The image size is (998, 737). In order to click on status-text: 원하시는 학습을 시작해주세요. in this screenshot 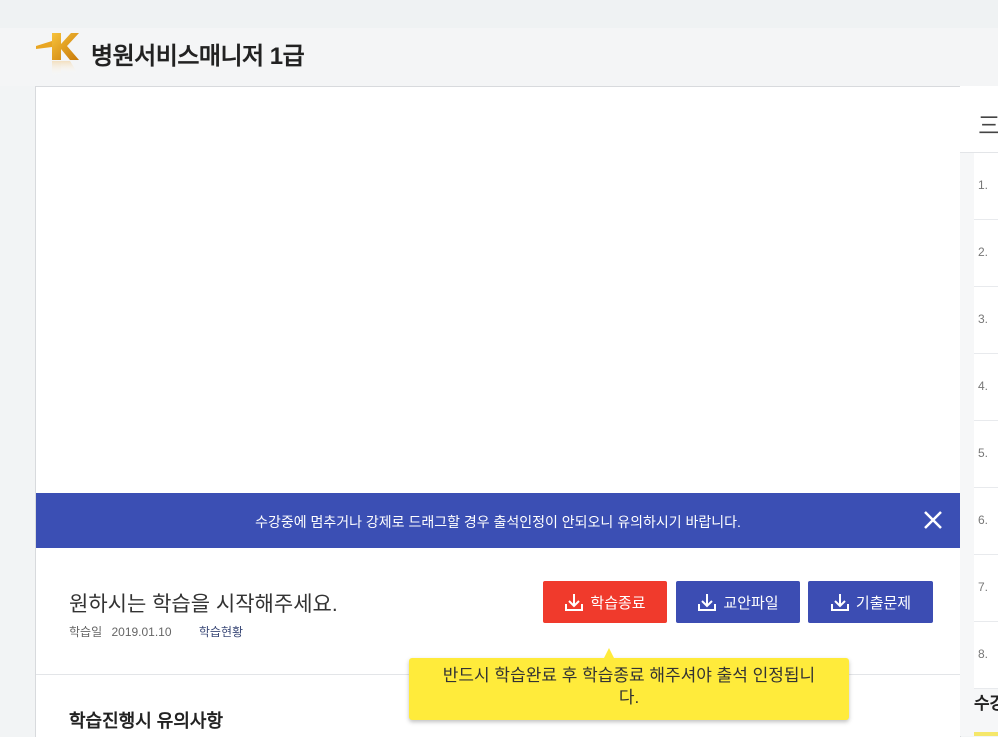, I will do `click(203, 604)`.